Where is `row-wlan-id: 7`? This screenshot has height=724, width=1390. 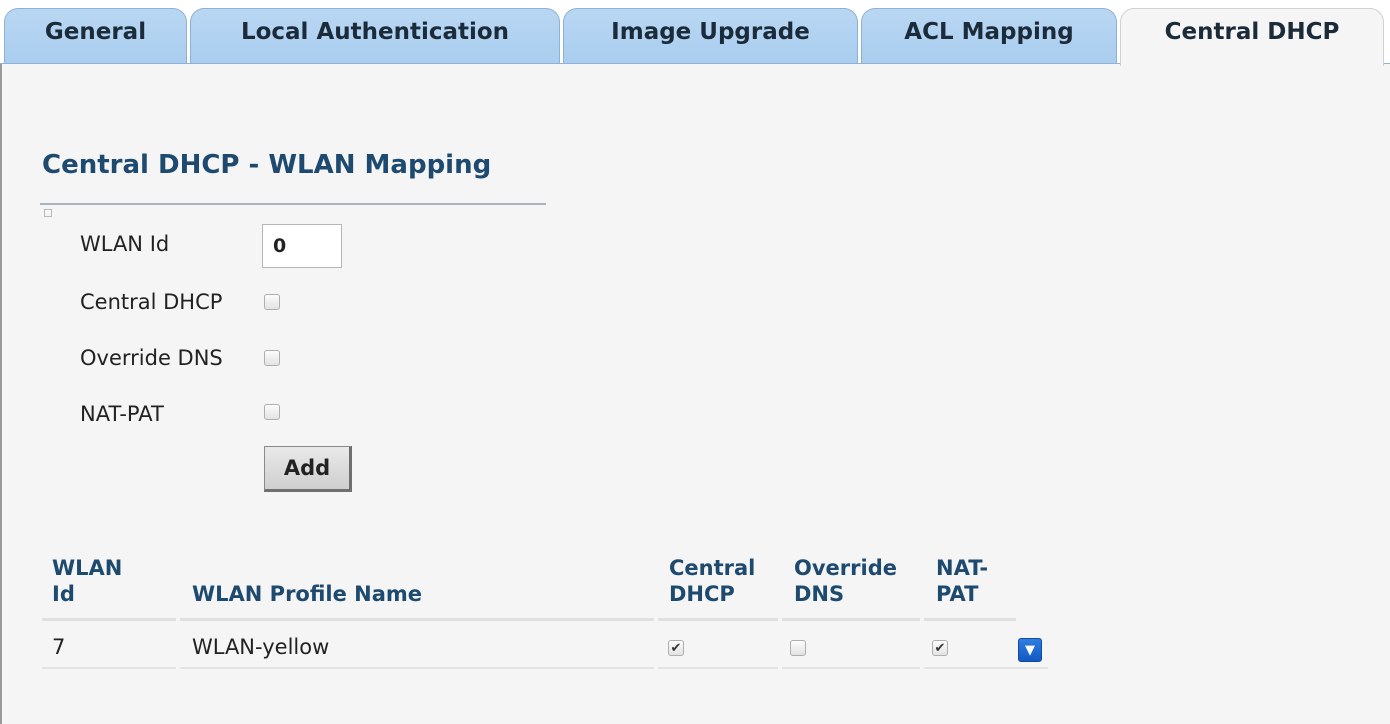 row-wlan-id: 7 is located at coordinates (59, 647).